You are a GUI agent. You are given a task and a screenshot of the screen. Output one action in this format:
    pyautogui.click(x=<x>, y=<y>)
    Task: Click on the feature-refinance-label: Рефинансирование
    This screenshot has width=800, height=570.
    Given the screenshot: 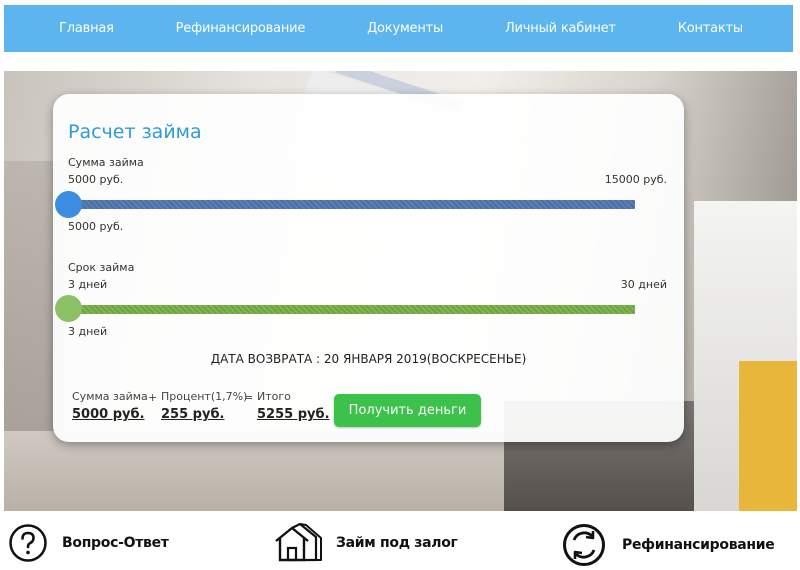 What is the action you would take?
    pyautogui.click(x=698, y=545)
    